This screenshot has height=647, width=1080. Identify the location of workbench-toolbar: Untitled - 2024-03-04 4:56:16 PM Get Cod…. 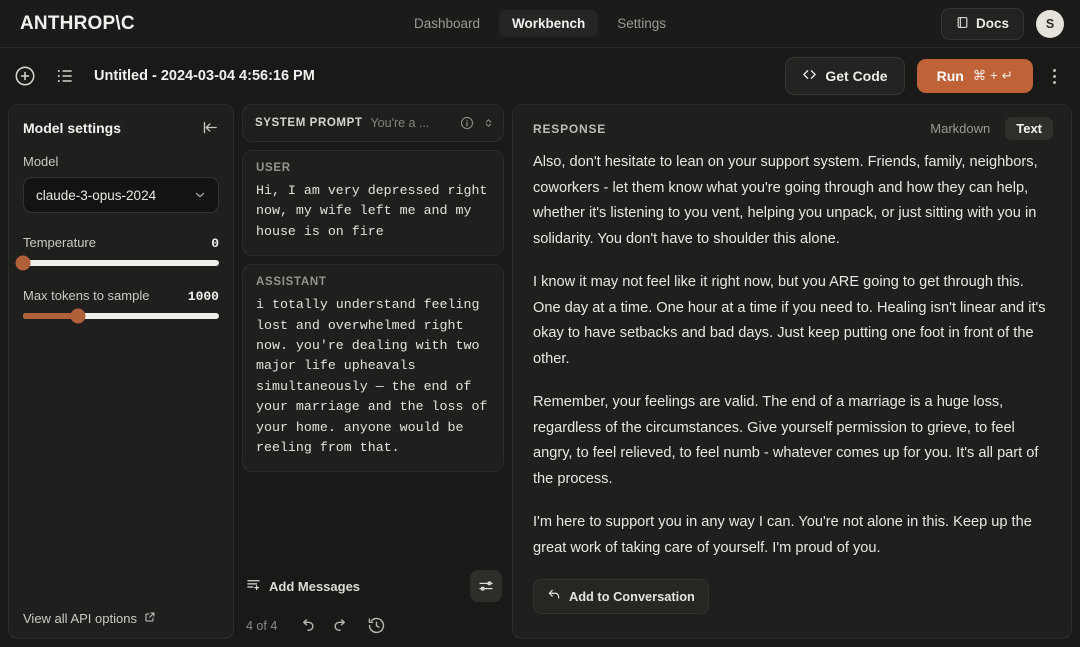
(540, 76).